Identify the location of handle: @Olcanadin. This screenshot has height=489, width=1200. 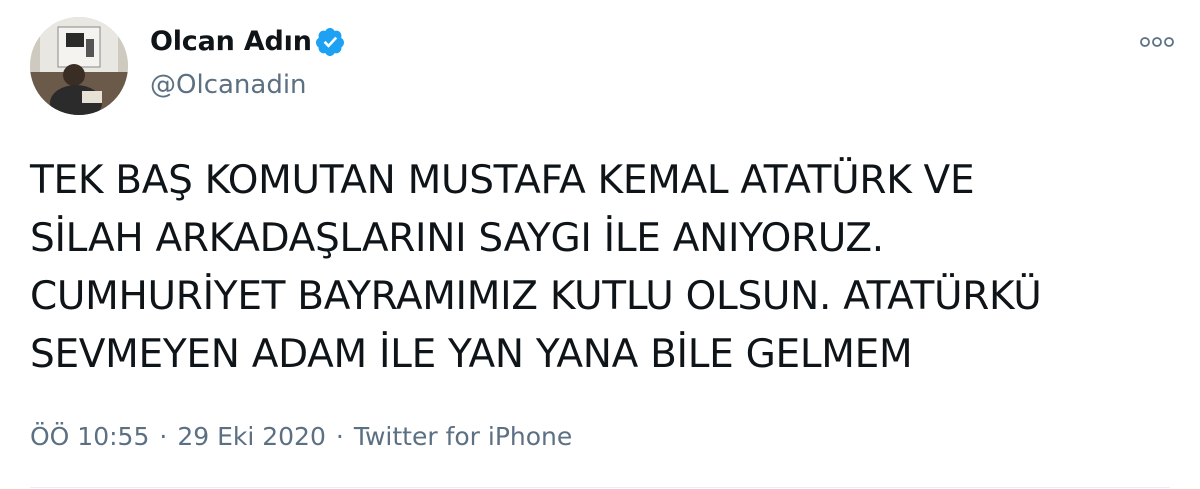
(228, 85).